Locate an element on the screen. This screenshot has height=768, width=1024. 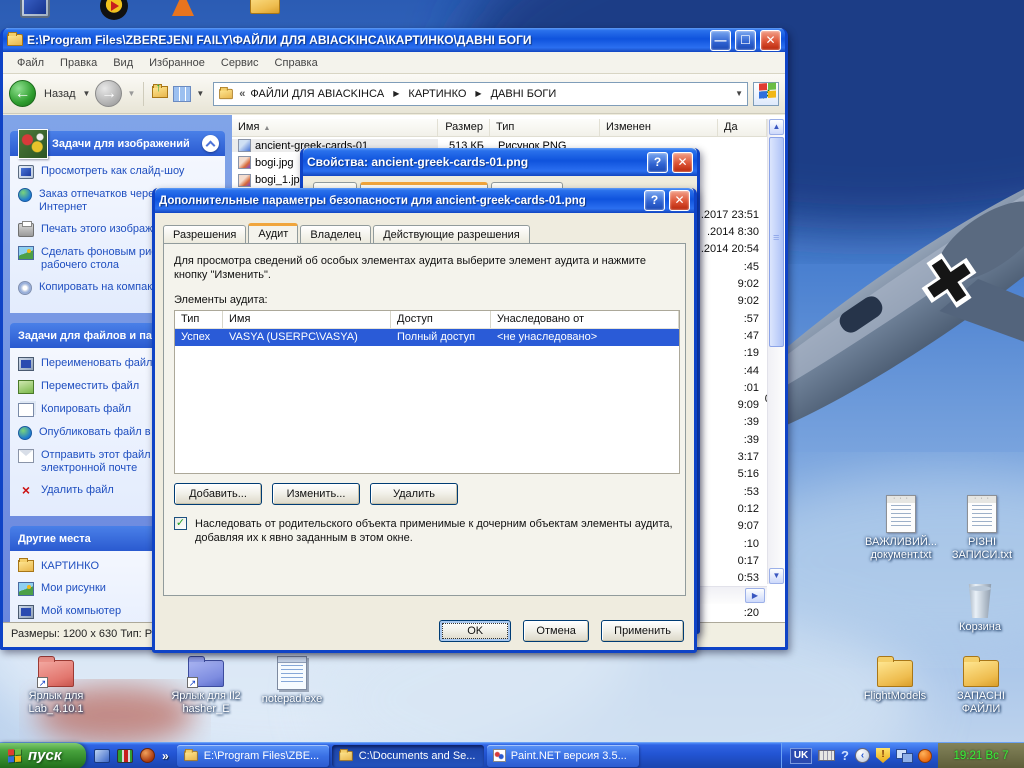
back-button: ← is located at coordinates (22, 93).